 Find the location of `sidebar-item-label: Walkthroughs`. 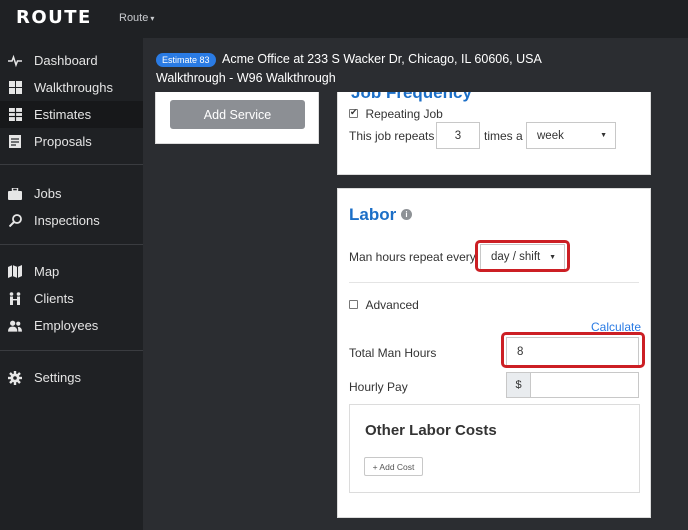

sidebar-item-label: Walkthroughs is located at coordinates (73, 87).